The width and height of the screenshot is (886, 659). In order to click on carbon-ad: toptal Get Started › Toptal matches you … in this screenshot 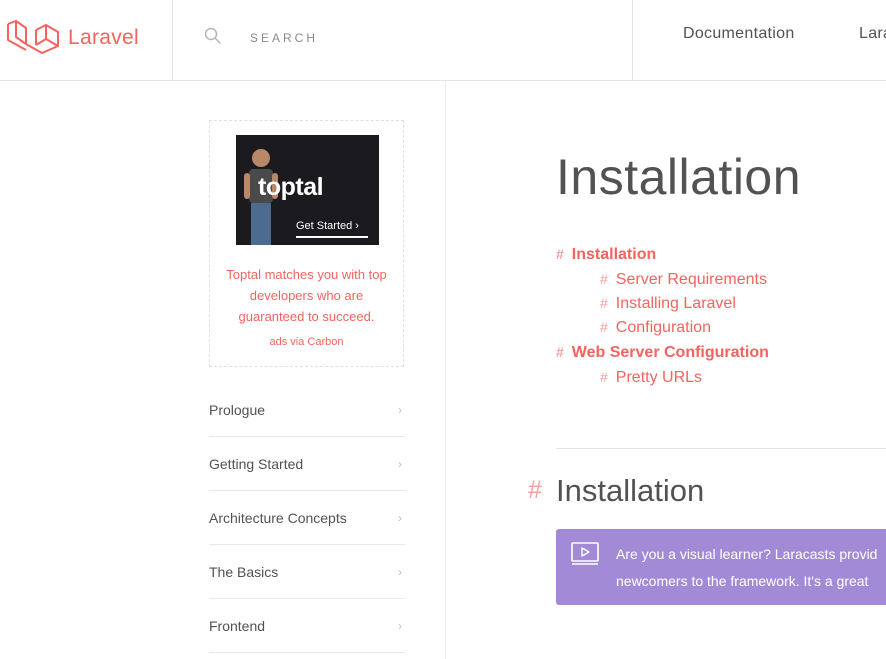, I will do `click(306, 243)`.